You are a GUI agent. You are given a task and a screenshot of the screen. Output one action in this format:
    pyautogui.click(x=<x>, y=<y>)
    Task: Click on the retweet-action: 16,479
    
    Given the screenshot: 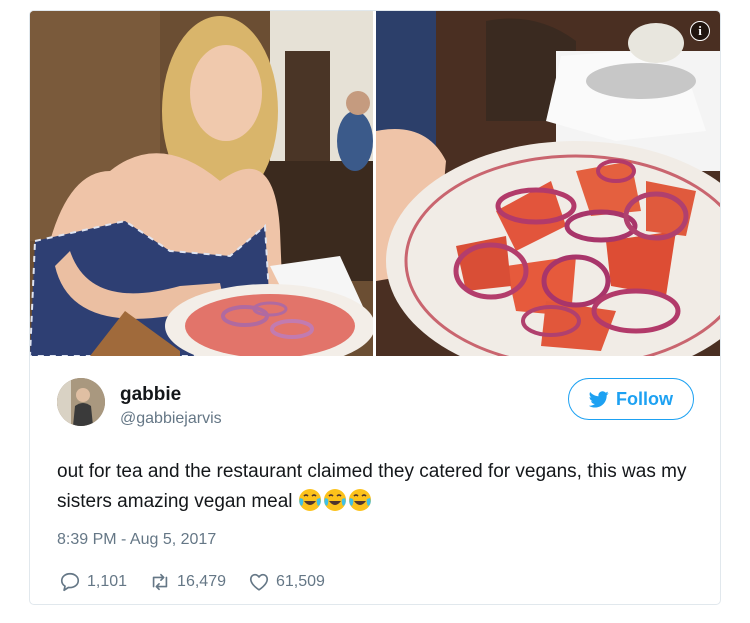 What is the action you would take?
    pyautogui.click(x=187, y=582)
    